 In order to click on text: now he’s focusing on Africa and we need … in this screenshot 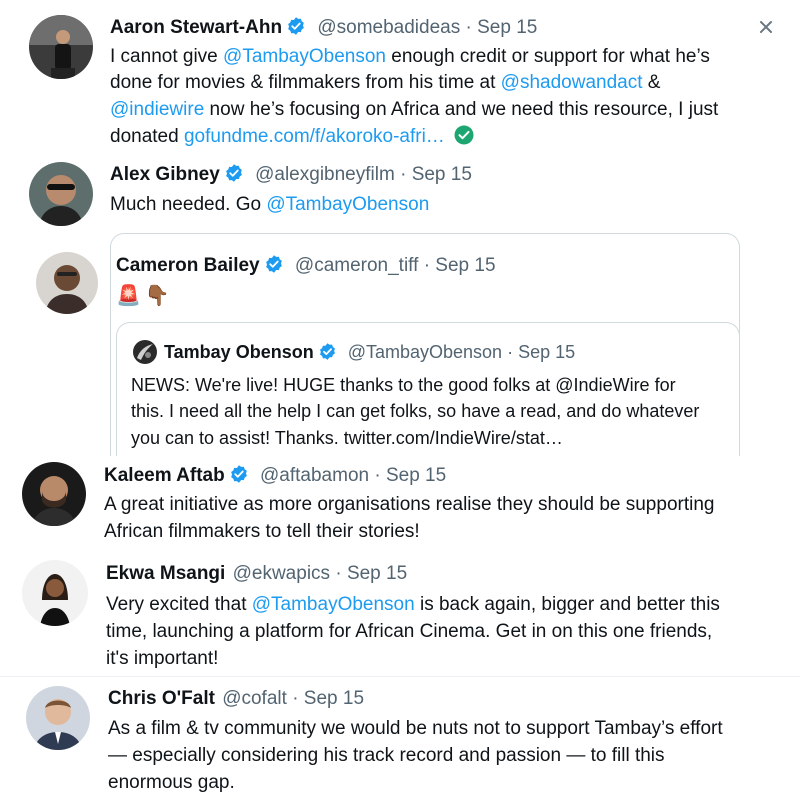, I will do `click(461, 109)`.